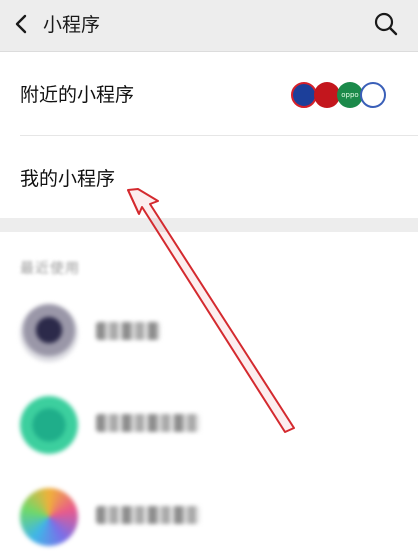 Image resolution: width=418 pixels, height=557 pixels. I want to click on nearby-thumbnails: oppo, so click(338, 95).